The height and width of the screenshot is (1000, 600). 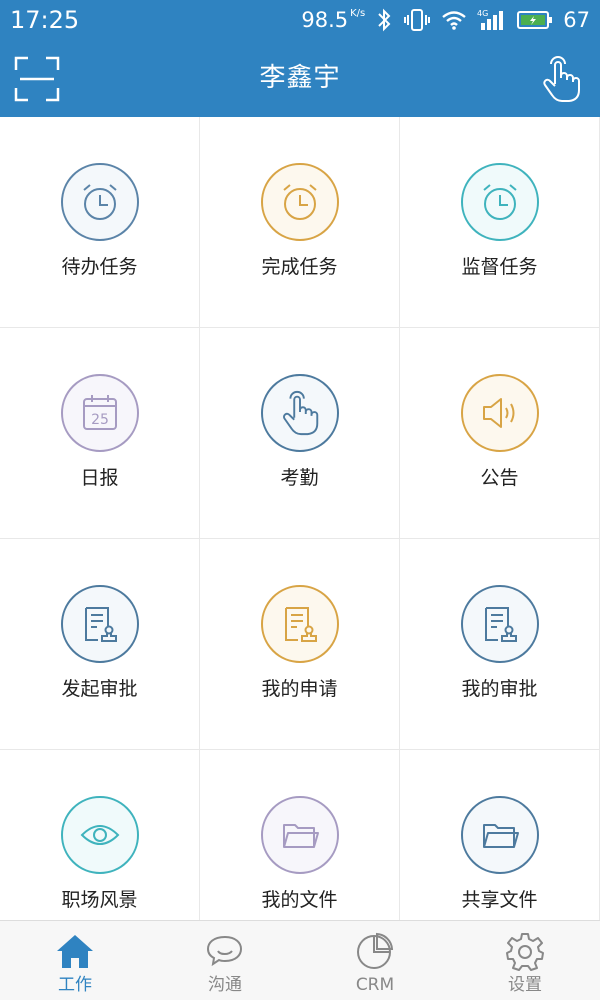 What do you see at coordinates (499, 478) in the screenshot?
I see `grid-item-label: 公告` at bounding box center [499, 478].